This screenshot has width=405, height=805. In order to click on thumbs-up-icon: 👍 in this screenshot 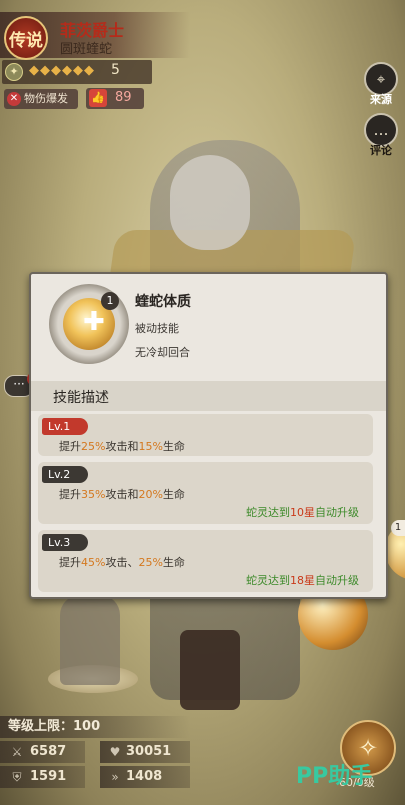, I will do `click(98, 98)`.